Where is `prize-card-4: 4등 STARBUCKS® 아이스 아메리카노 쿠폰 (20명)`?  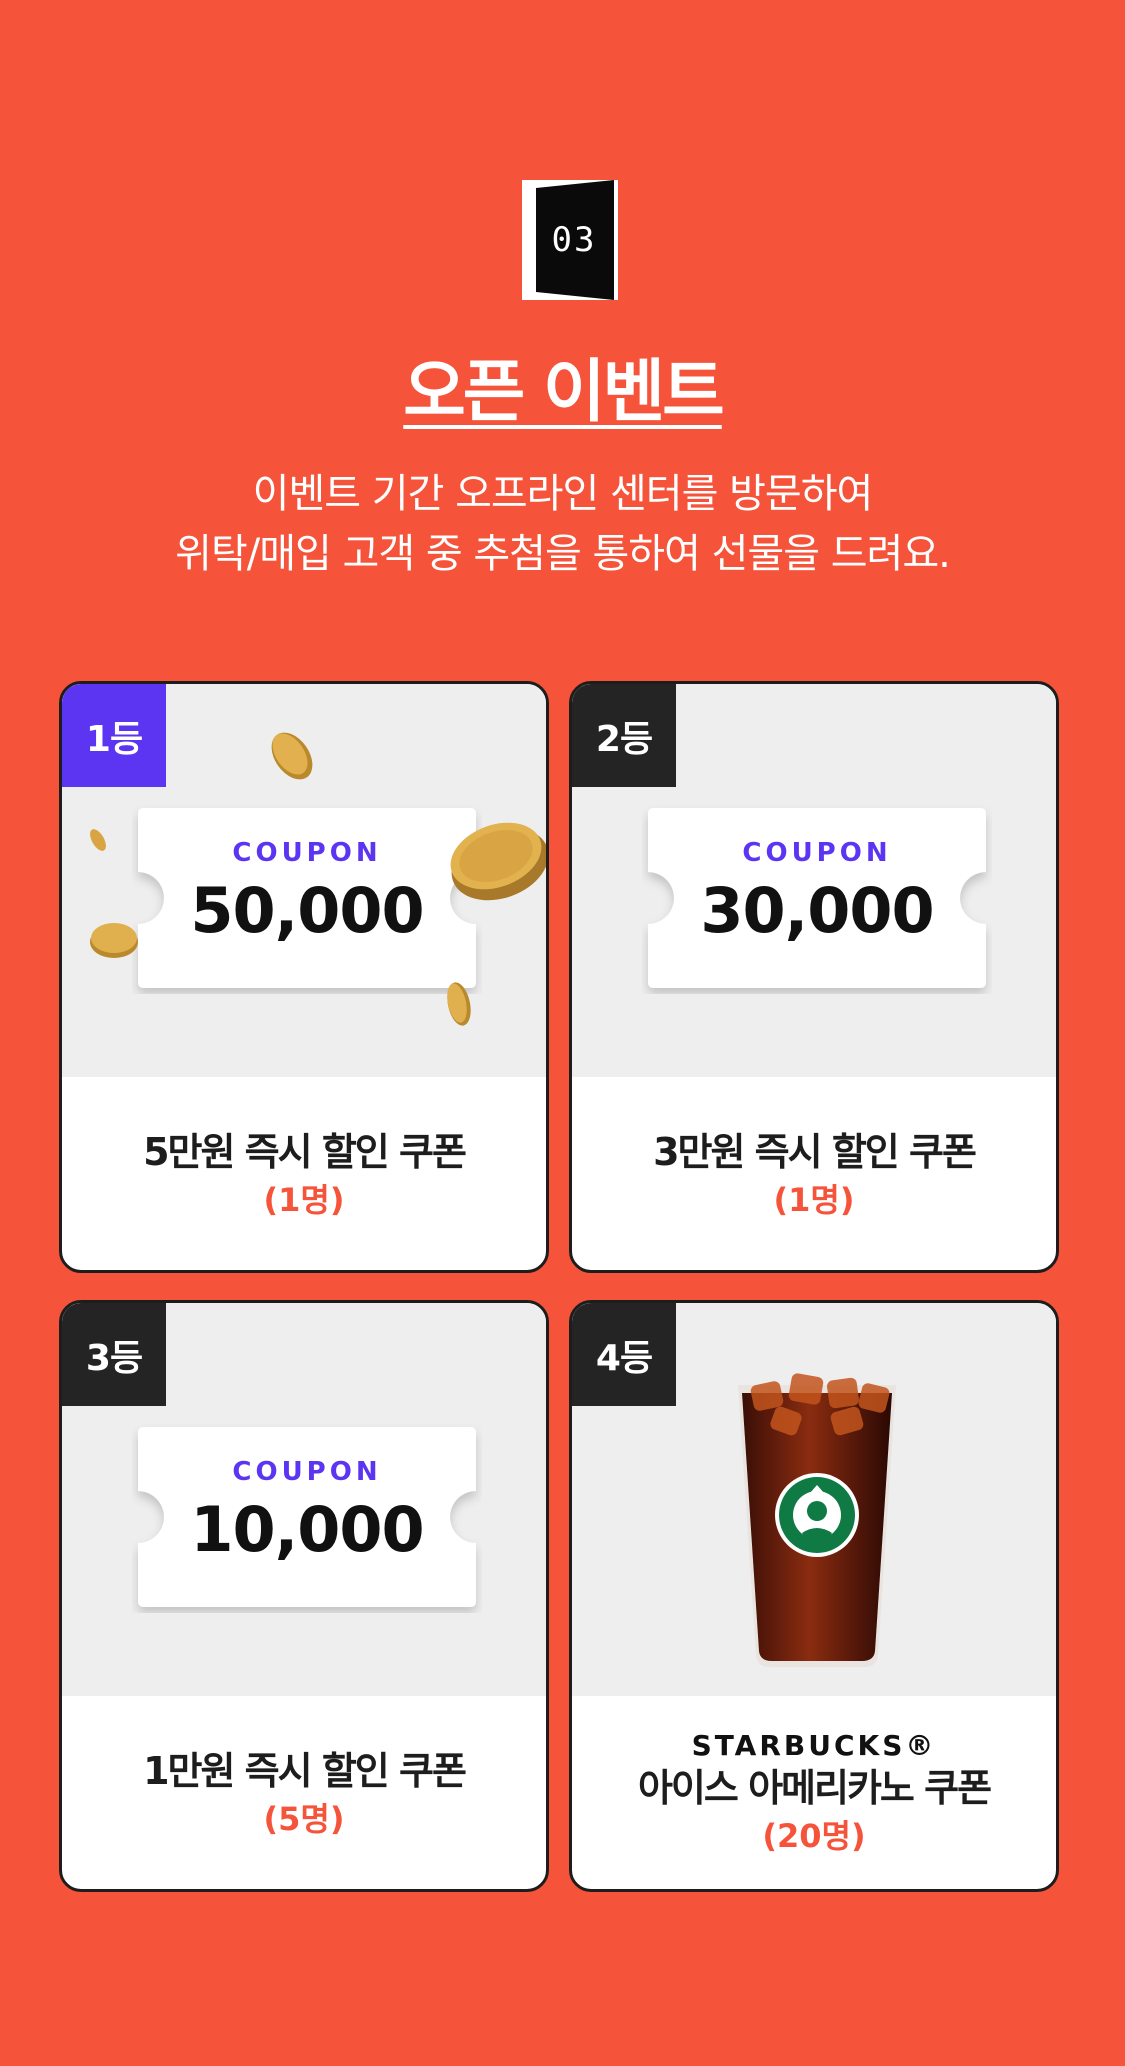
prize-card-4: 4등 STARBUCKS® 아이스 아메리카노 쿠폰 (20명) is located at coordinates (814, 1596).